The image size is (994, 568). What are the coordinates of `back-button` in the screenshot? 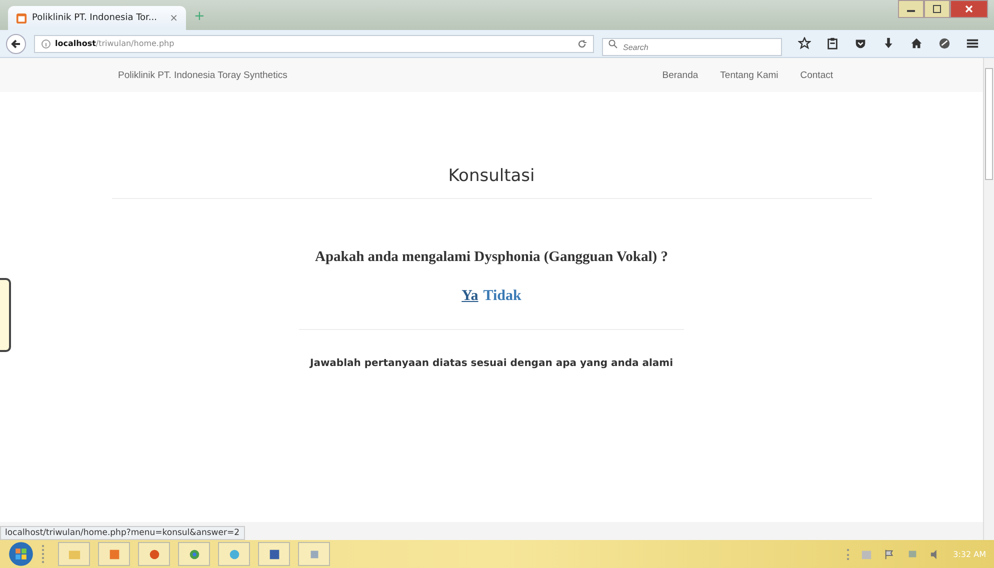 It's located at (16, 44).